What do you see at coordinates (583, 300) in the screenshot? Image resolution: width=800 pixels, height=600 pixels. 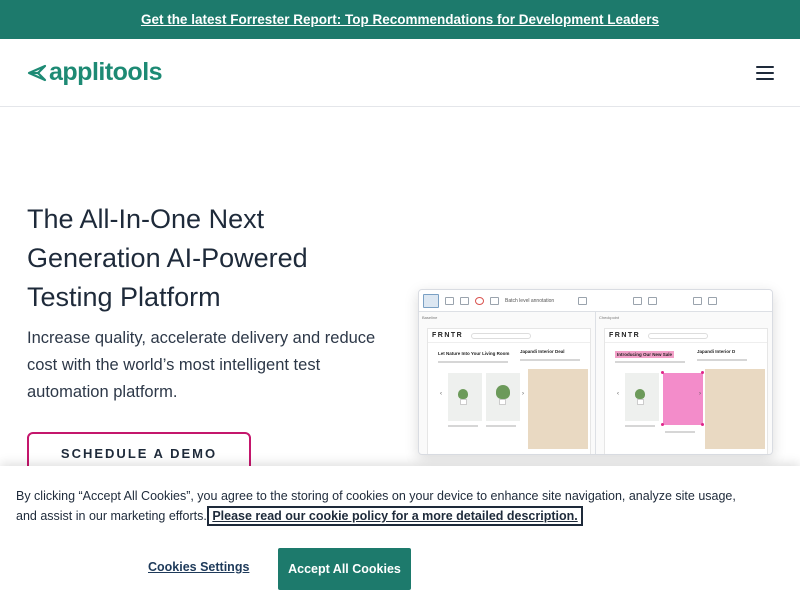 I see `region-icon` at bounding box center [583, 300].